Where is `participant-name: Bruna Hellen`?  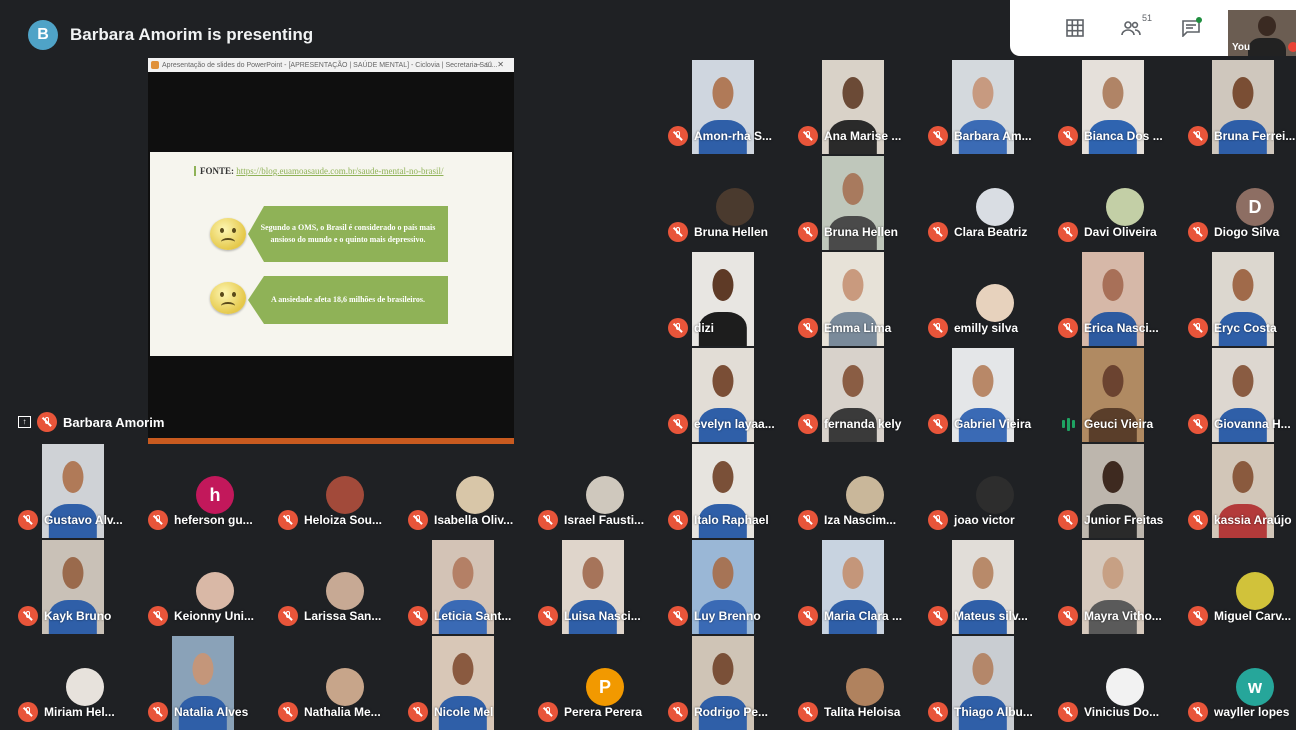
participant-name: Bruna Hellen is located at coordinates (861, 232).